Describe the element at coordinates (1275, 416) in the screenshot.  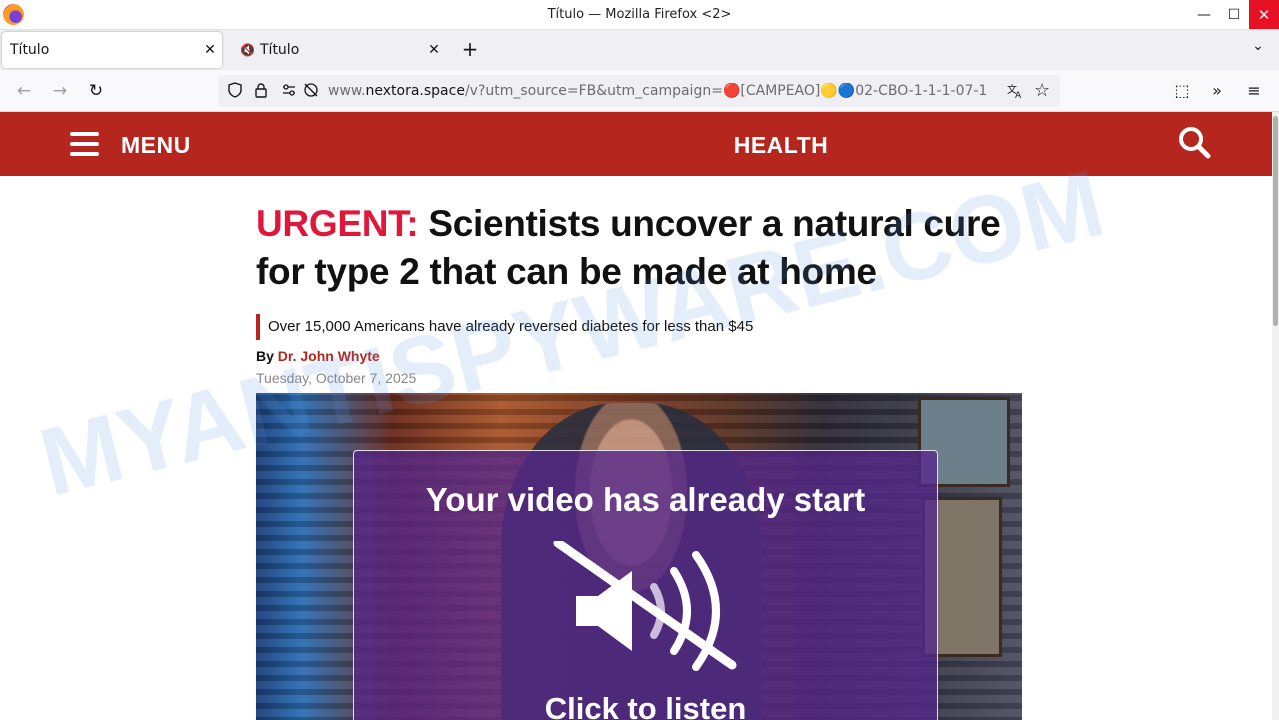
I see `page-scrollbar` at that location.